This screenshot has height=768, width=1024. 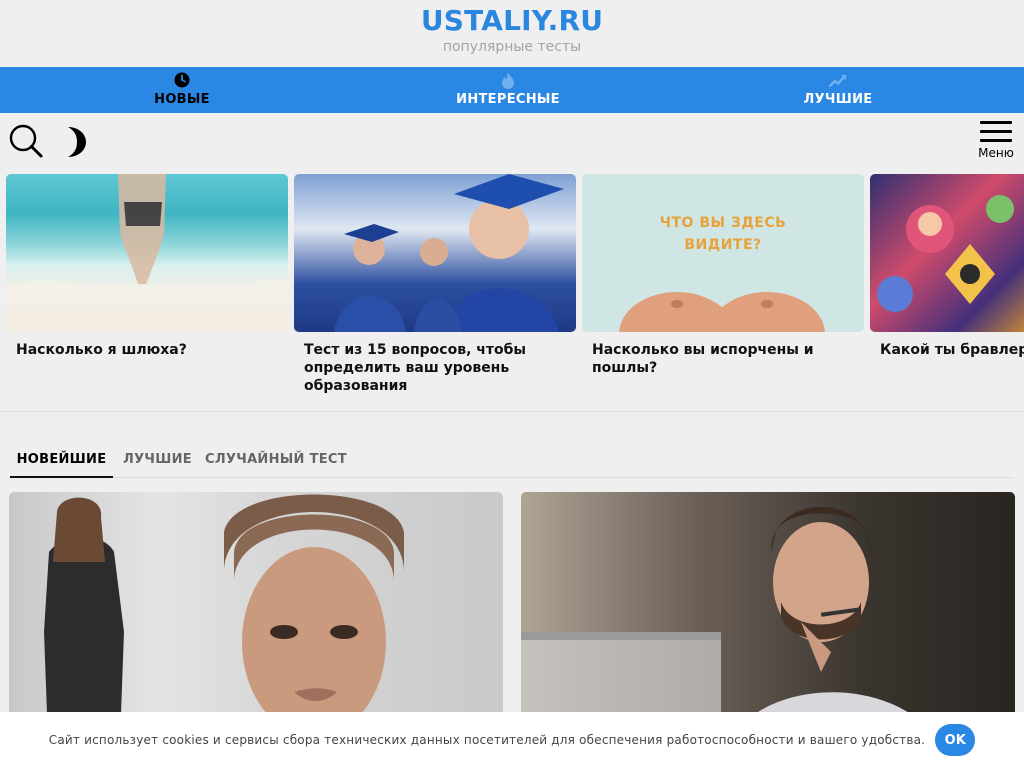 I want to click on featured-card: Насколько я шлюха?, so click(x=147, y=266).